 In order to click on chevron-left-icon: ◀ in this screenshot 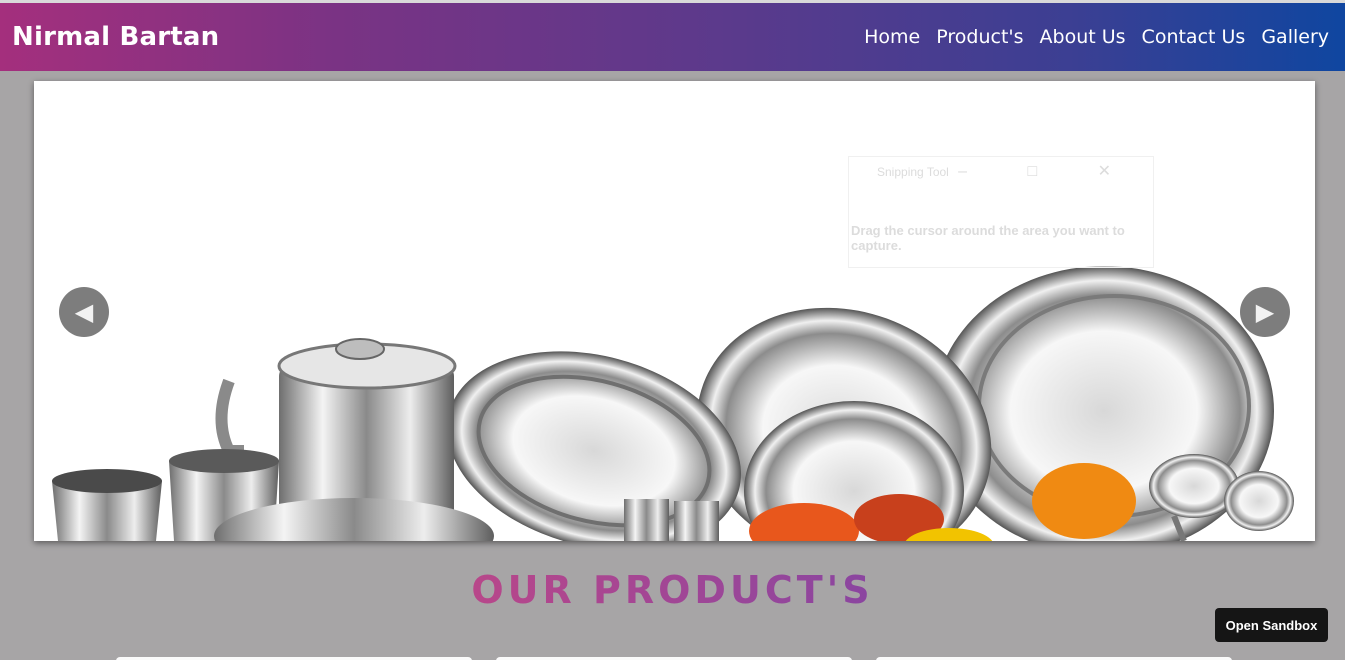, I will do `click(84, 312)`.